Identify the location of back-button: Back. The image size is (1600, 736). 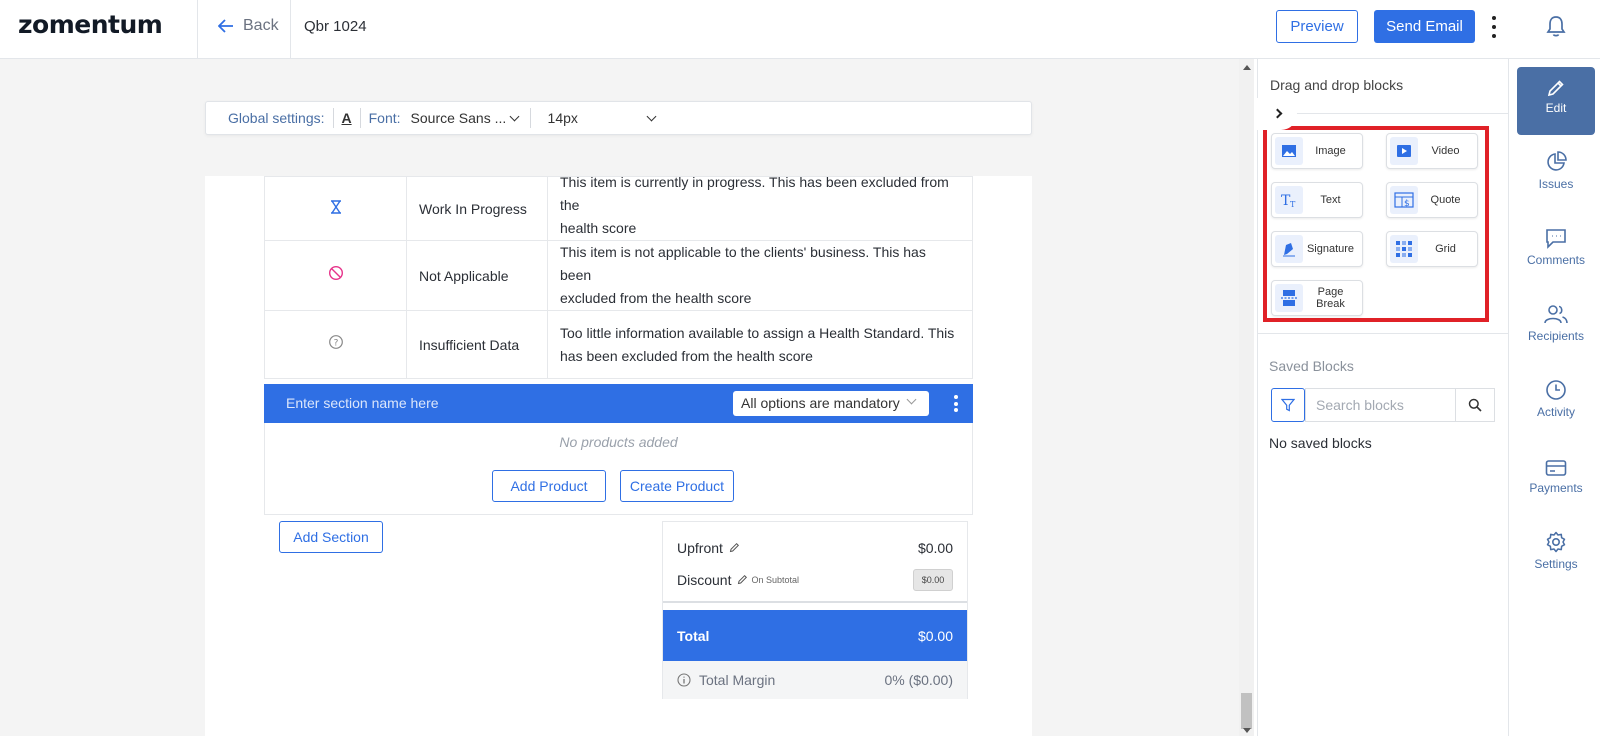
(248, 26).